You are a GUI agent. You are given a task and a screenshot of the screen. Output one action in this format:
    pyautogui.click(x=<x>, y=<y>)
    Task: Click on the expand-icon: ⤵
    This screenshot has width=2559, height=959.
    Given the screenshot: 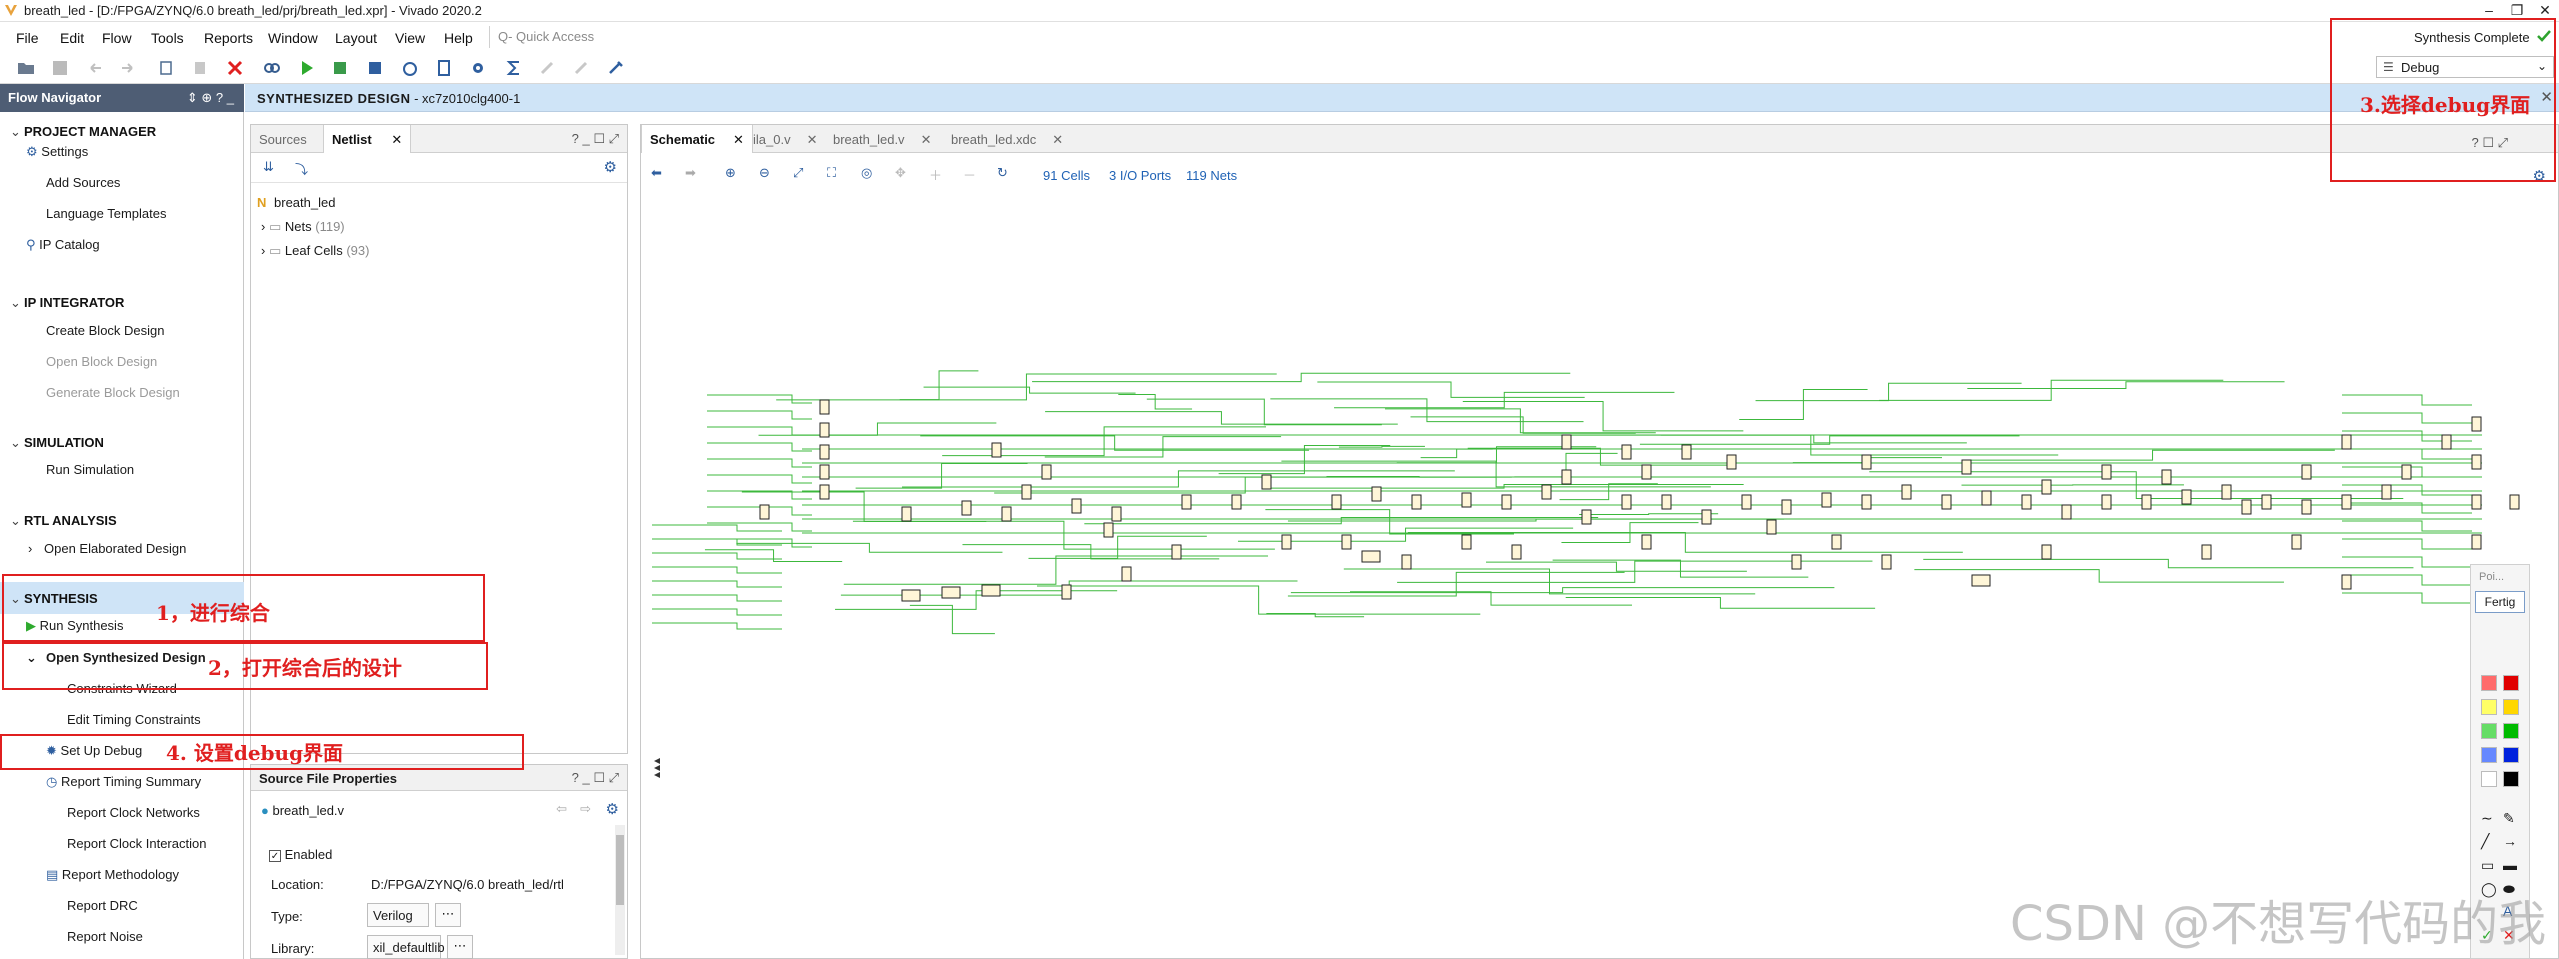 What is the action you would take?
    pyautogui.click(x=301, y=168)
    